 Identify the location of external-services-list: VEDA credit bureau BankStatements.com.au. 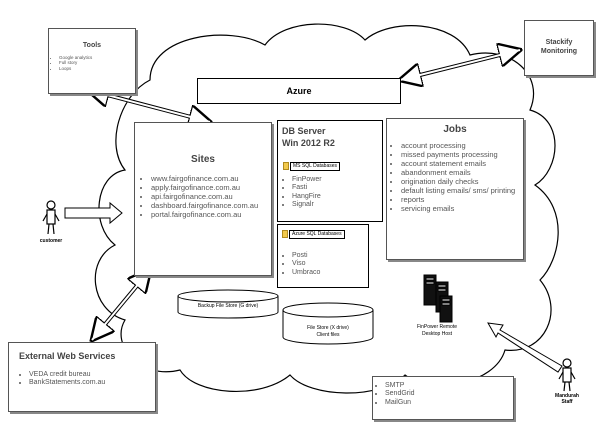
(82, 379).